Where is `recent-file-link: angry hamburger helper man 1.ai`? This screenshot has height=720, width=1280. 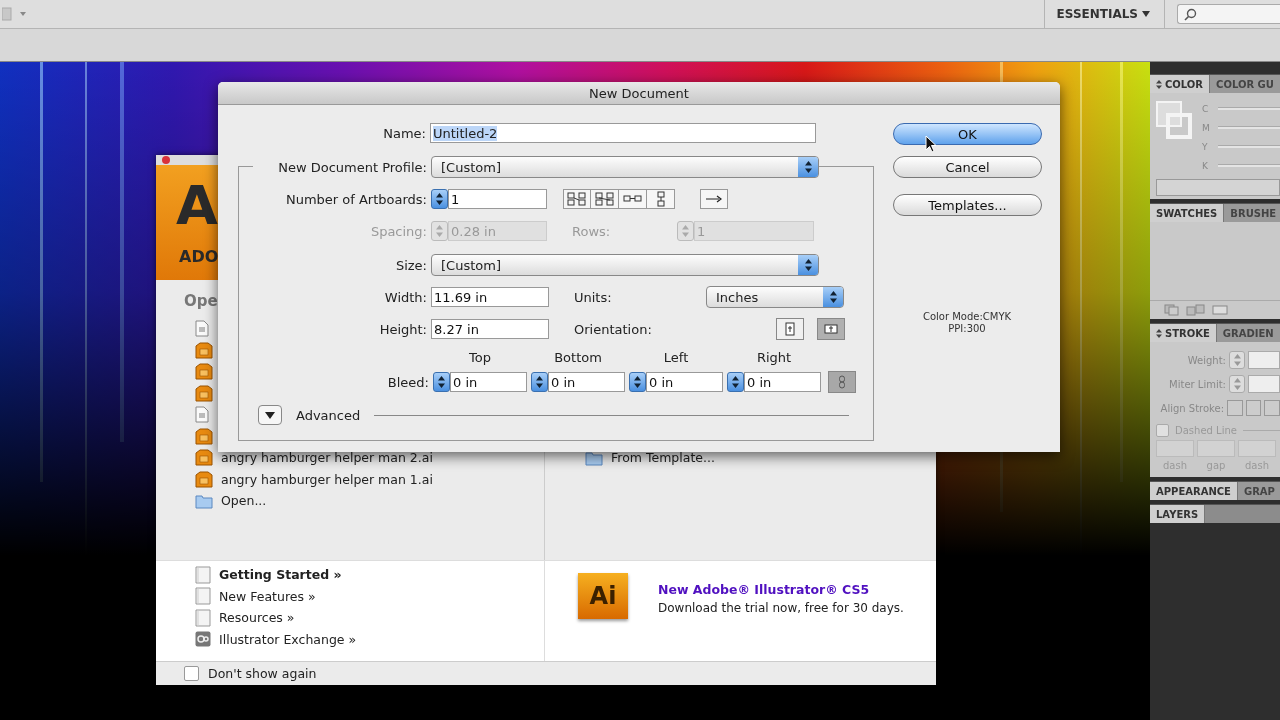
recent-file-link: angry hamburger helper man 1.ai is located at coordinates (327, 479).